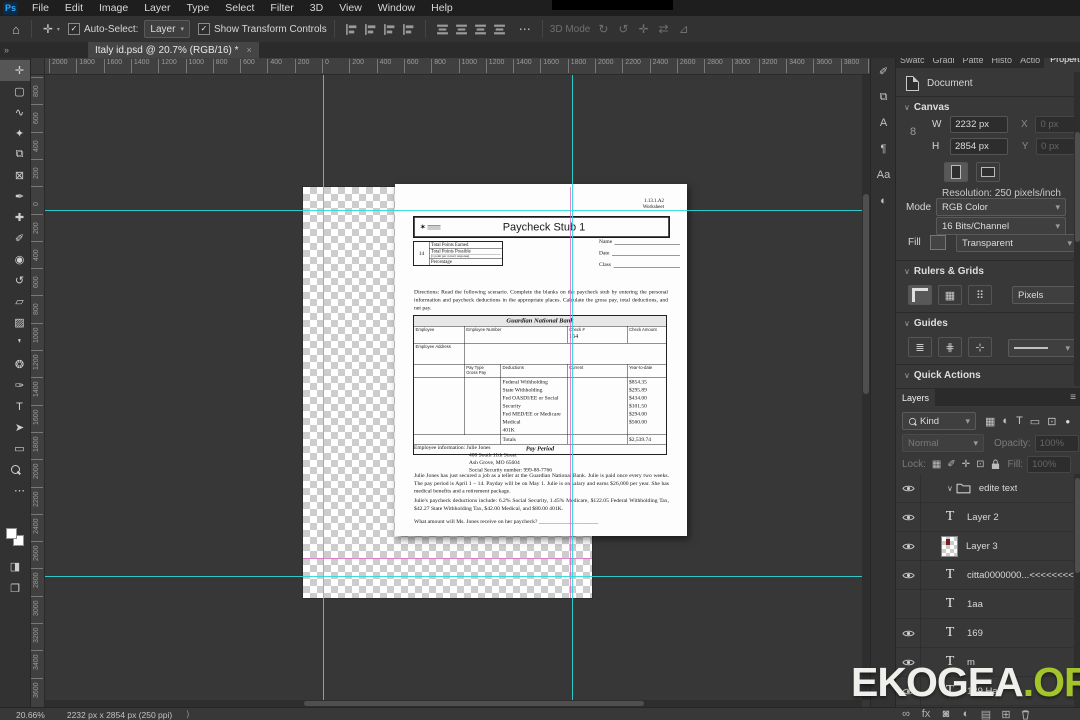  I want to click on lock-paint-icon: ✐, so click(951, 464).